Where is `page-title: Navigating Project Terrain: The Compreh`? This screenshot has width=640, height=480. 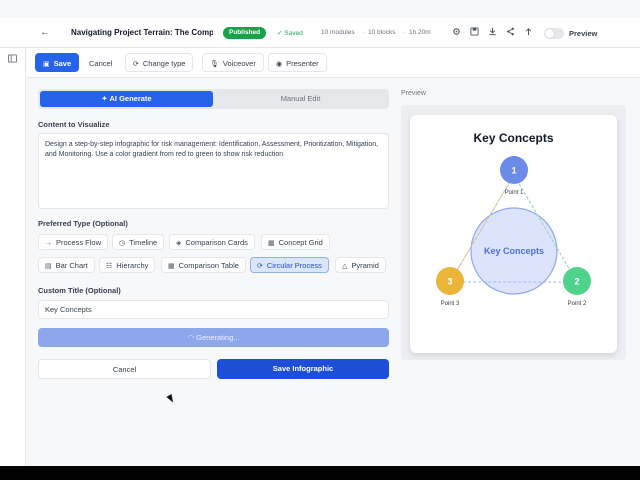 page-title: Navigating Project Terrain: The Compreh is located at coordinates (142, 32).